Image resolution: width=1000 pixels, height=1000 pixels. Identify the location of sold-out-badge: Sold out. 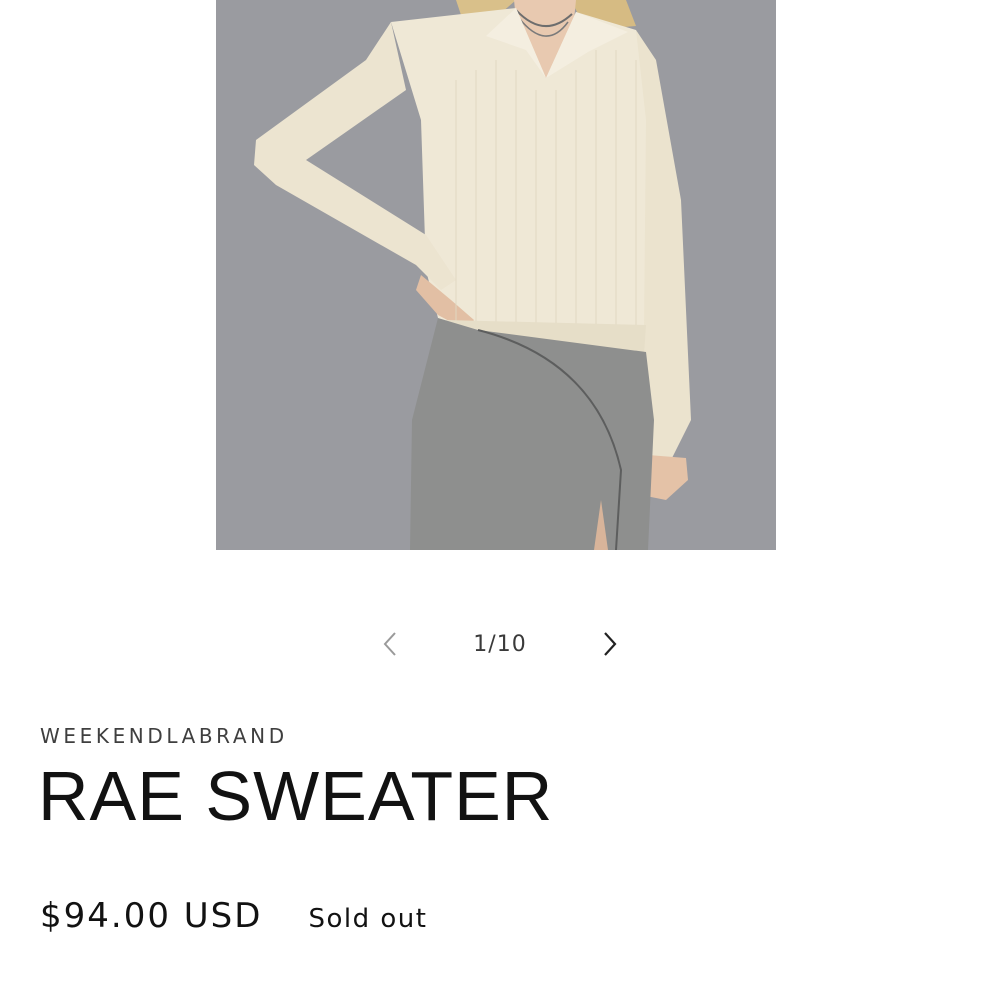
(368, 919).